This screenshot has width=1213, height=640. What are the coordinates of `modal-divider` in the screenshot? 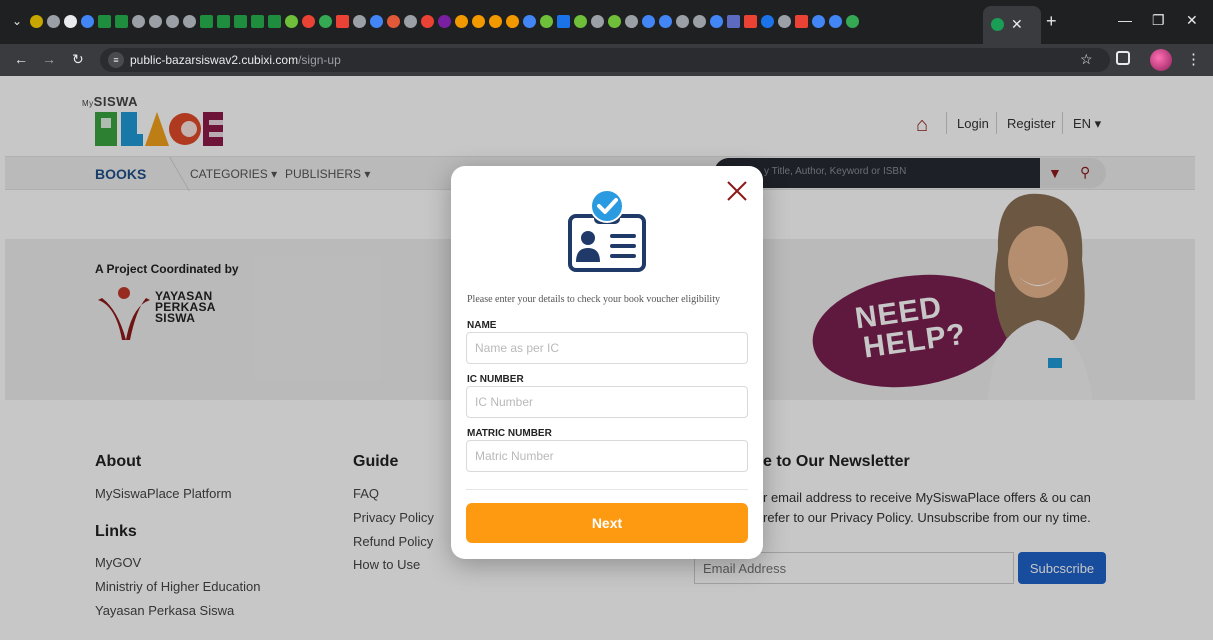 It's located at (607, 489).